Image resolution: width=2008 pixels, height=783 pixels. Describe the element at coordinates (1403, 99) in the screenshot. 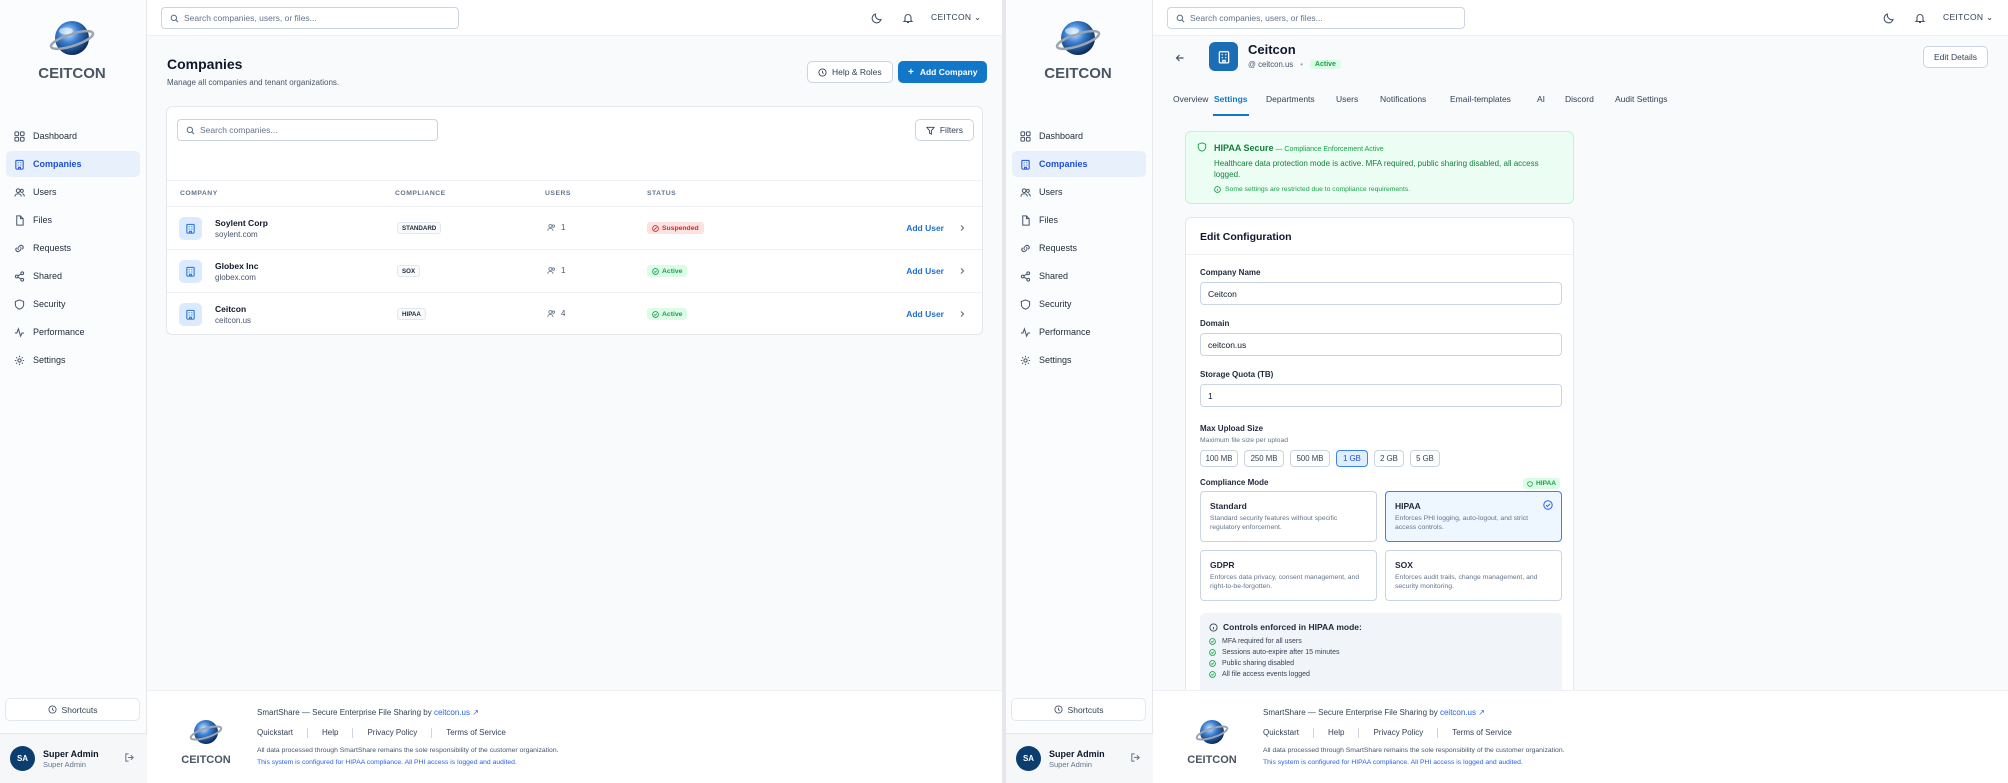

I see `tab-notifications: Notifications` at that location.